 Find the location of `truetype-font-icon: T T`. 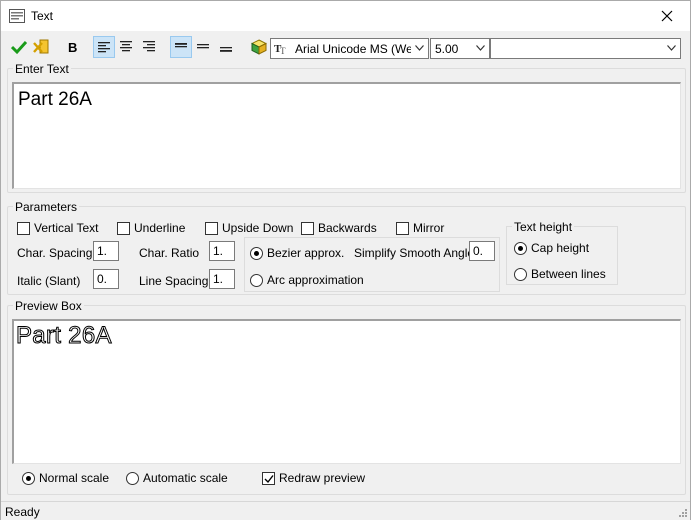

truetype-font-icon: T T is located at coordinates (280, 49).